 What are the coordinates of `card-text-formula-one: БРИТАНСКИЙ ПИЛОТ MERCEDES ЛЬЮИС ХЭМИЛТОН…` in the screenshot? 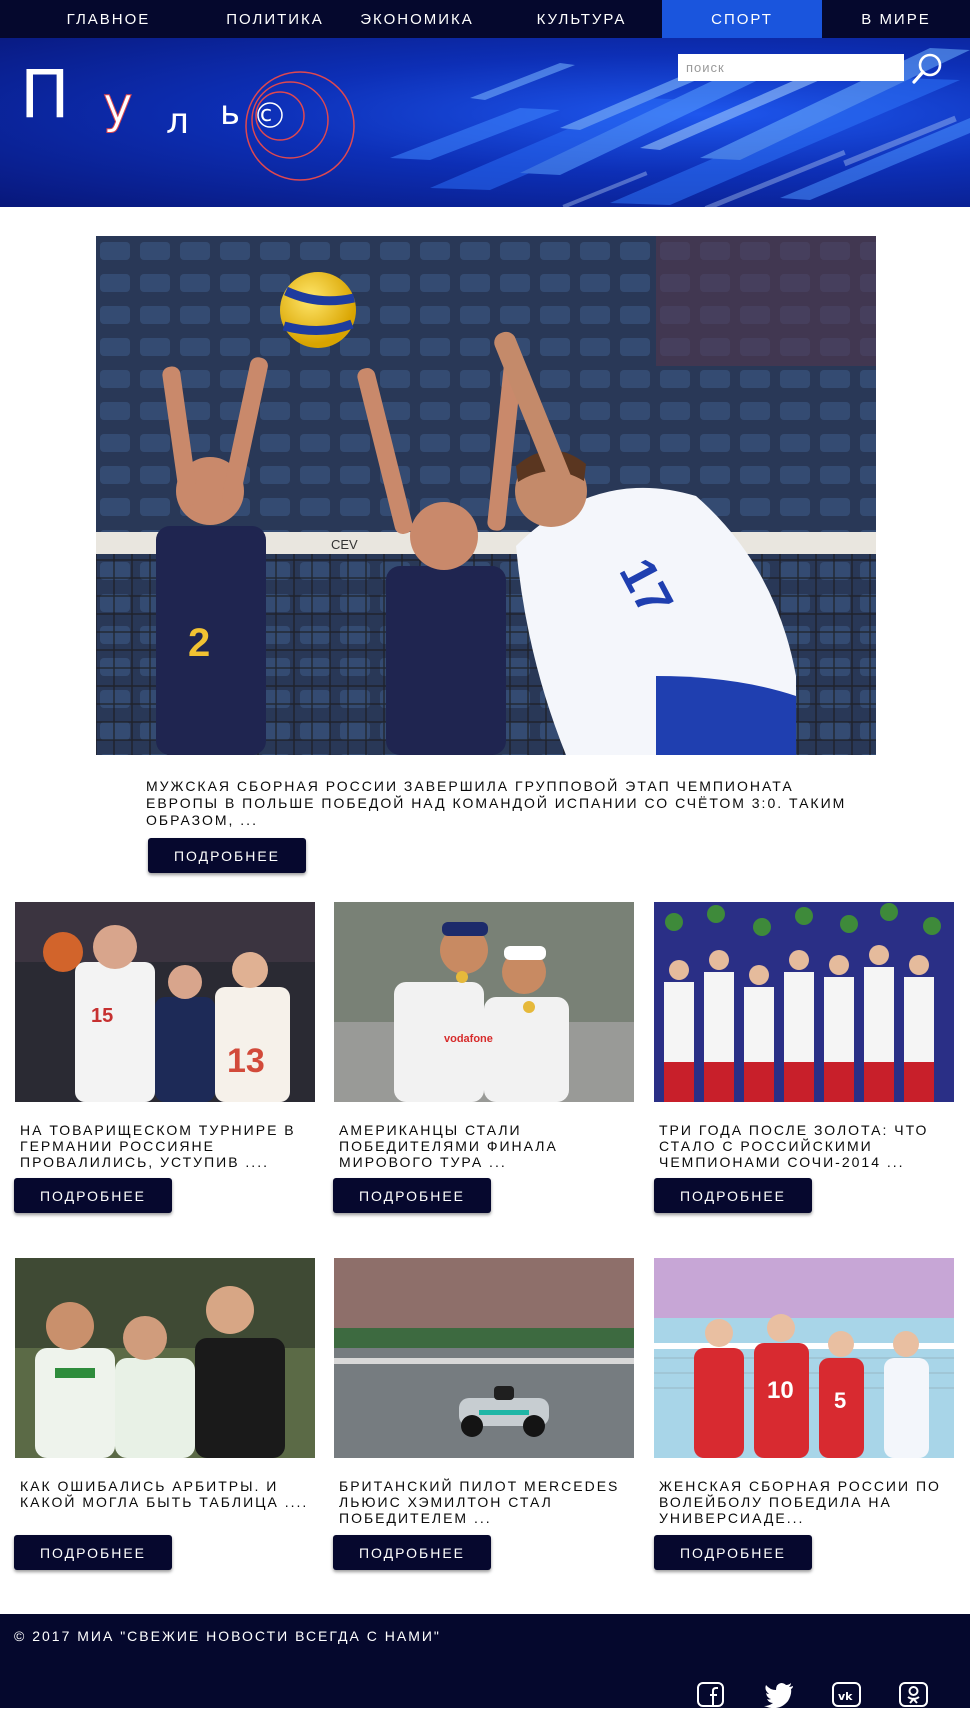 It's located at (479, 1502).